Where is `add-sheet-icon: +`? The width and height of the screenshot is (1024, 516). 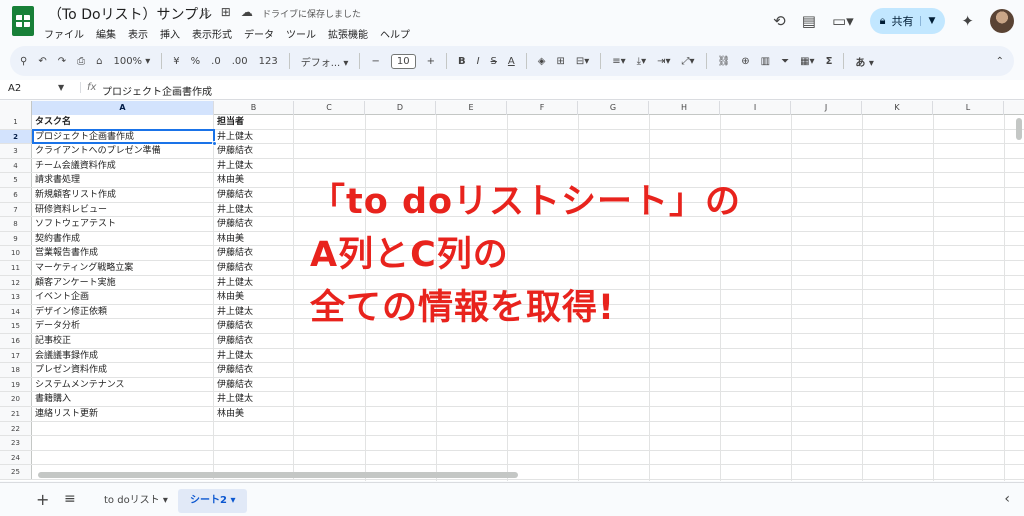
add-sheet-icon: + is located at coordinates (42, 499).